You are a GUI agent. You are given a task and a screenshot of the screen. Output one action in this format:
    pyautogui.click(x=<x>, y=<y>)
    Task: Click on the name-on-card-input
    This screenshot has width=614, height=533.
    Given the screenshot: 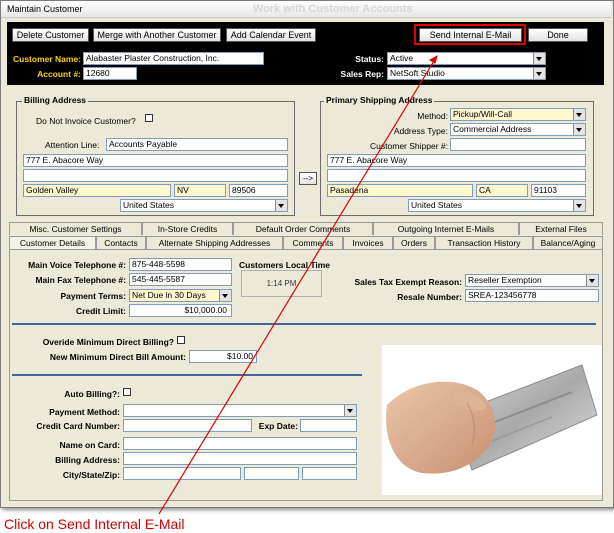 What is the action you would take?
    pyautogui.click(x=240, y=443)
    